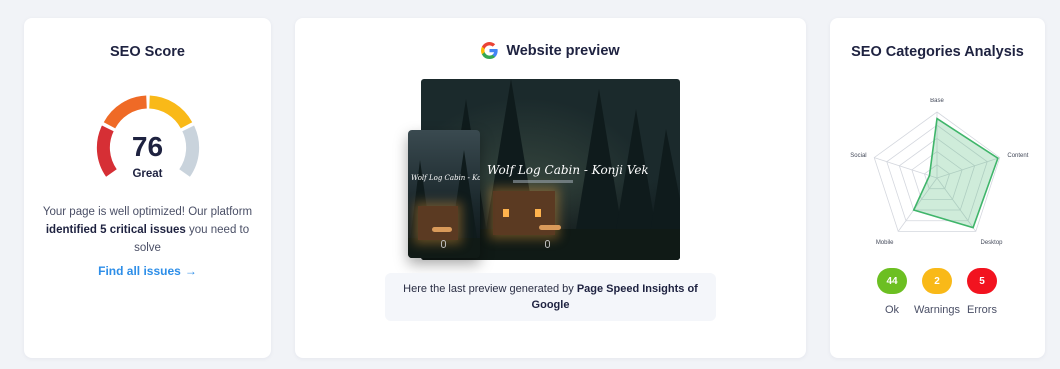  I want to click on radar-data-area, so click(955, 173).